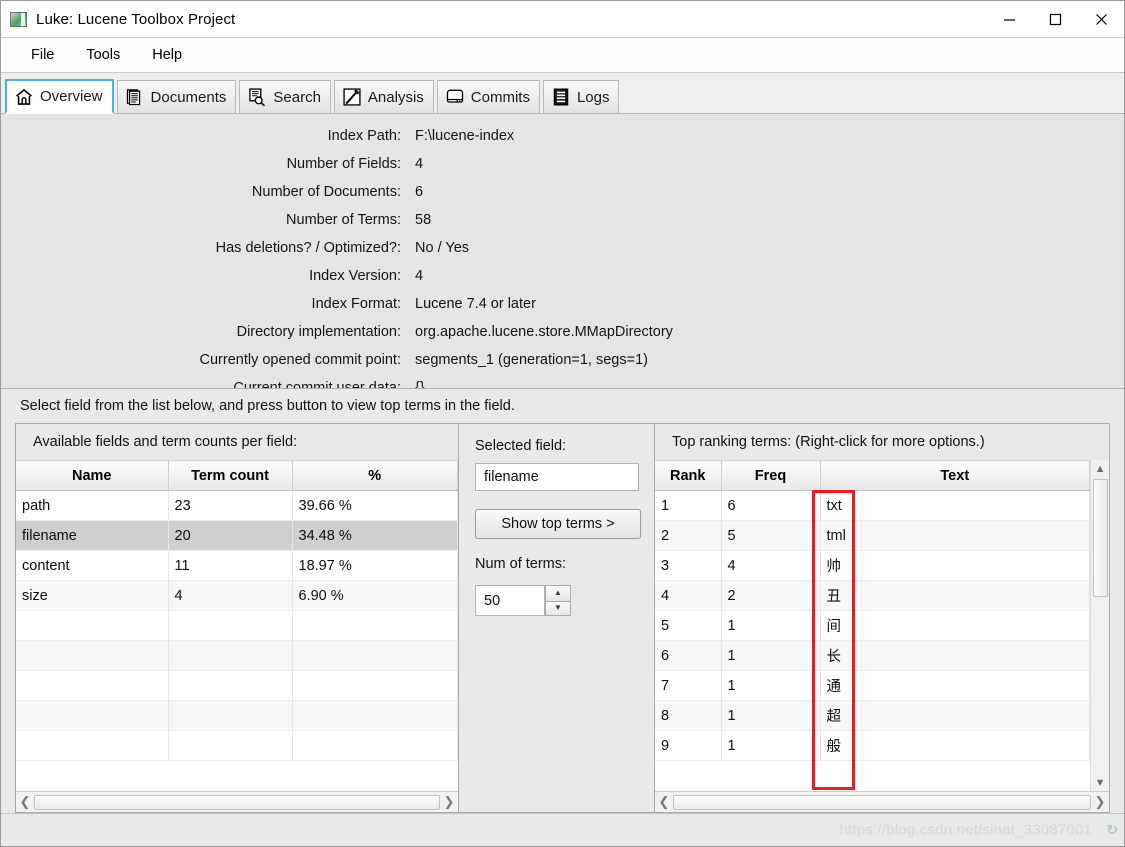 This screenshot has height=847, width=1125. I want to click on close-icon, so click(1101, 19).